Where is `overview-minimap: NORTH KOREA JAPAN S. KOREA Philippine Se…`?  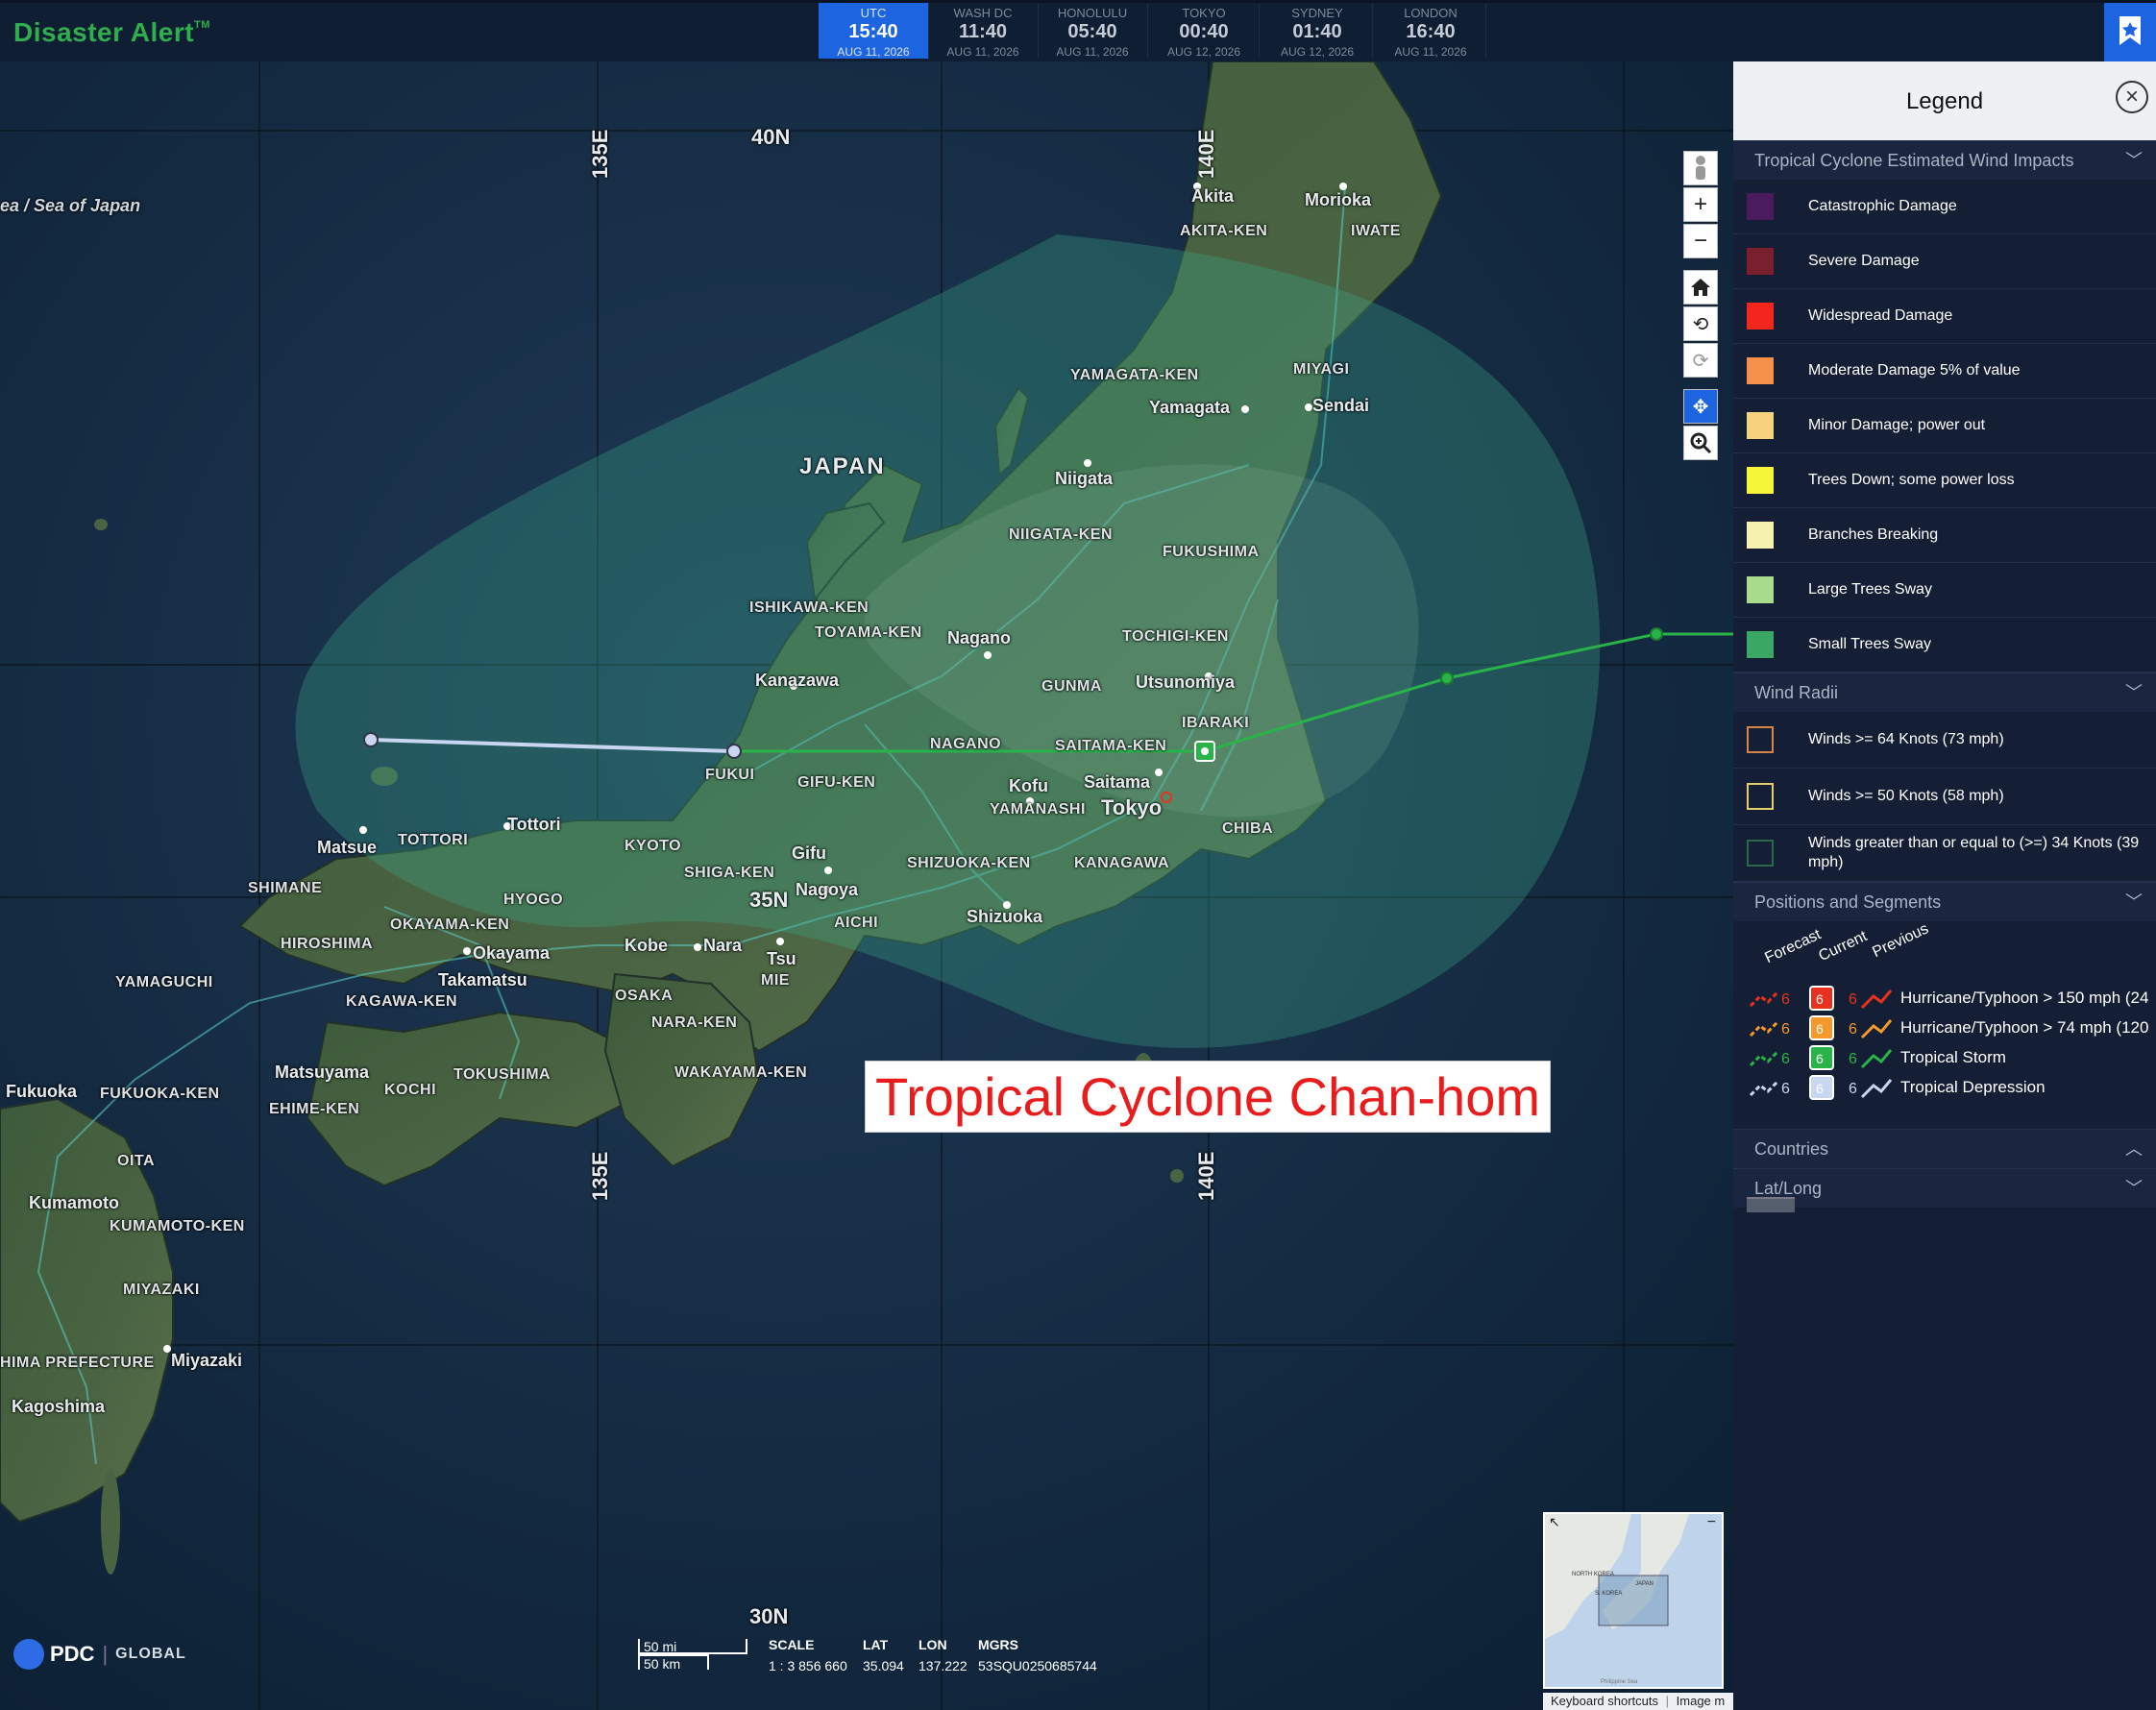 overview-minimap: NORTH KOREA JAPAN S. KOREA Philippine Se… is located at coordinates (1634, 1600).